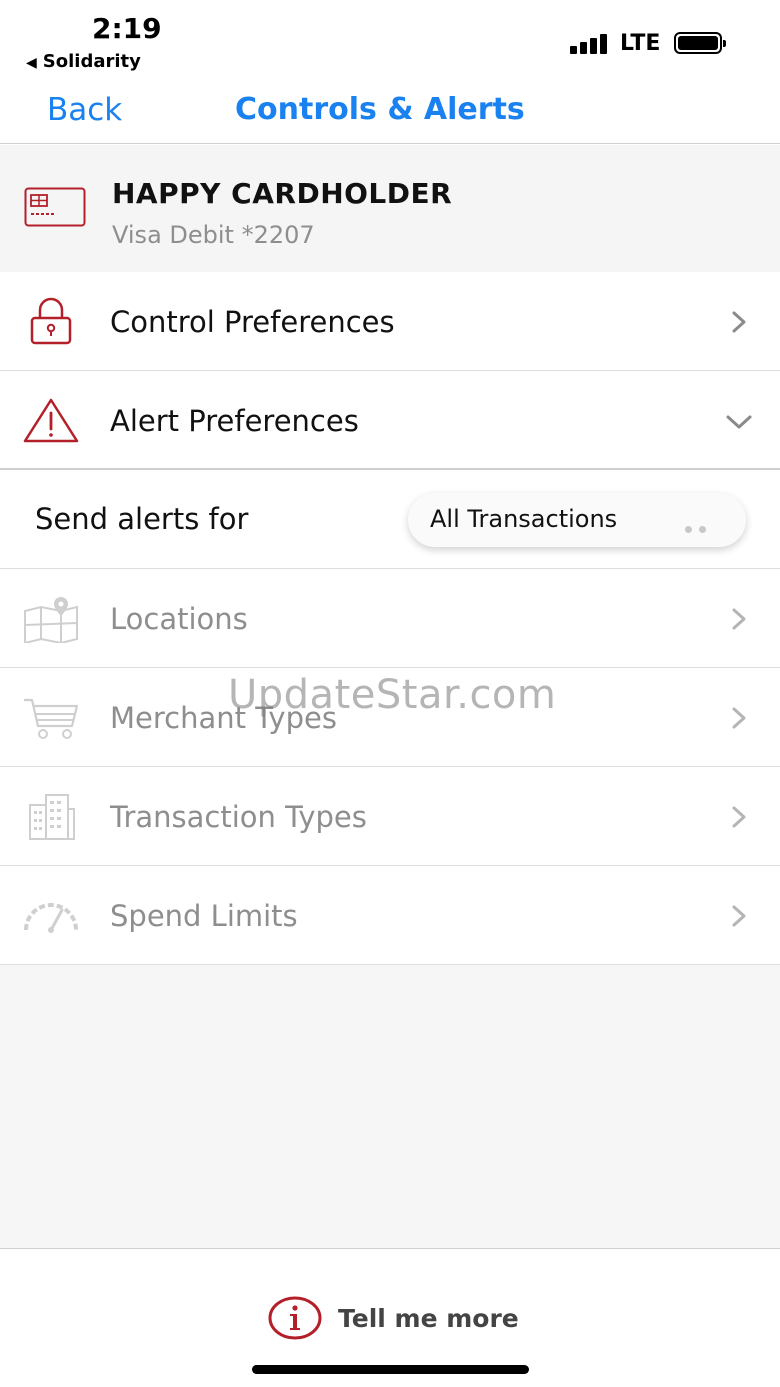 The width and height of the screenshot is (780, 1387). I want to click on lock-icon, so click(51, 321).